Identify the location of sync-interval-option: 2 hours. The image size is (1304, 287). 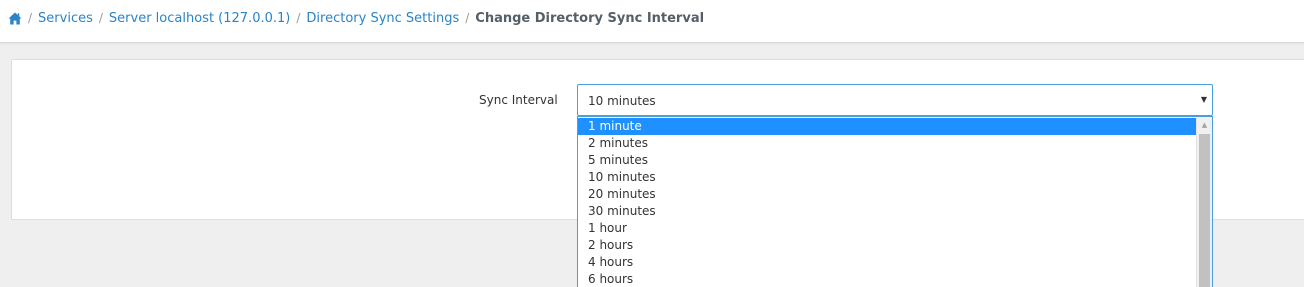
(887, 245).